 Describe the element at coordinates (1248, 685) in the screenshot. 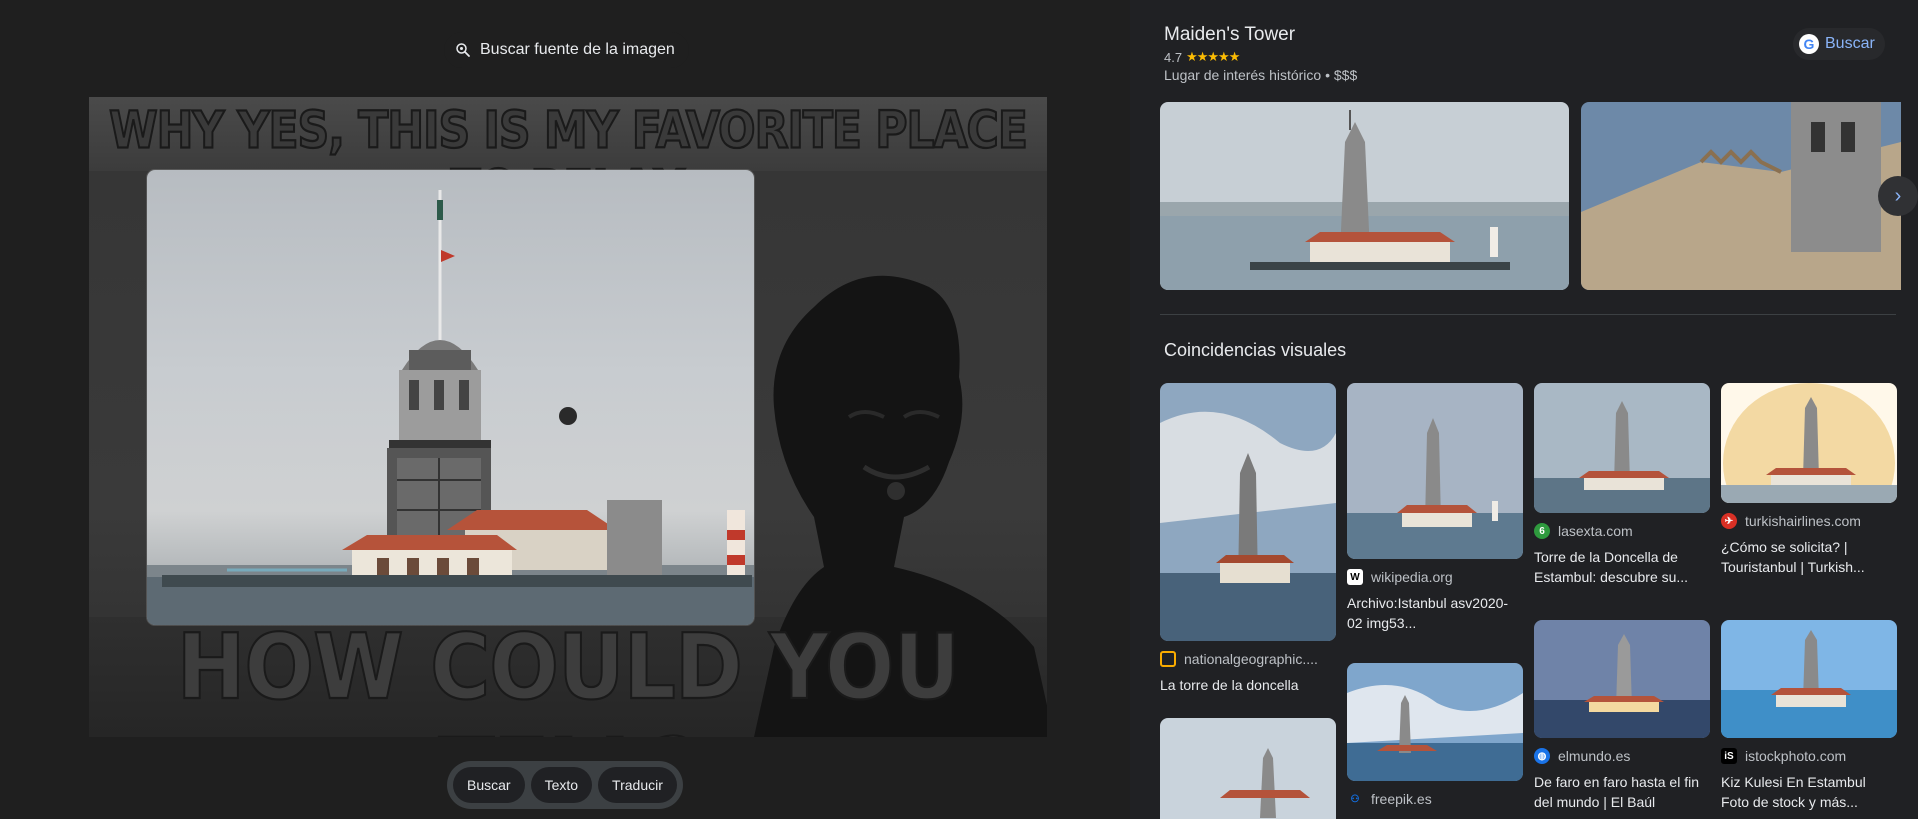

I see `match-title: La torre de la doncella` at that location.